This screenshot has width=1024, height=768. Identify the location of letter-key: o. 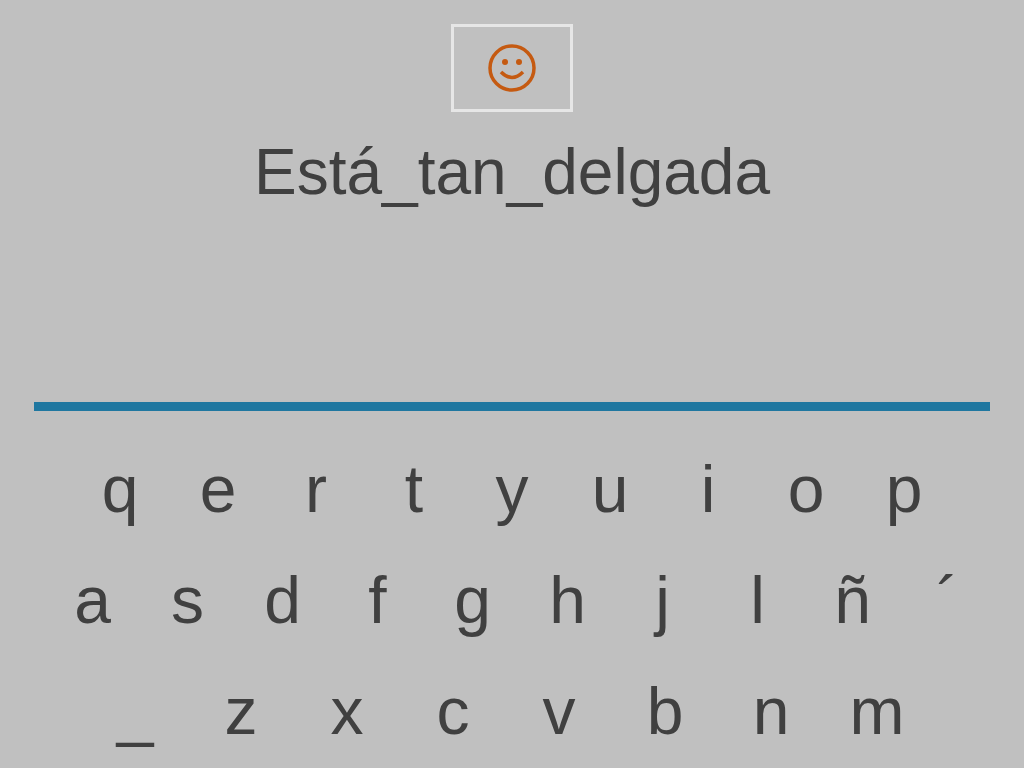
(806, 488).